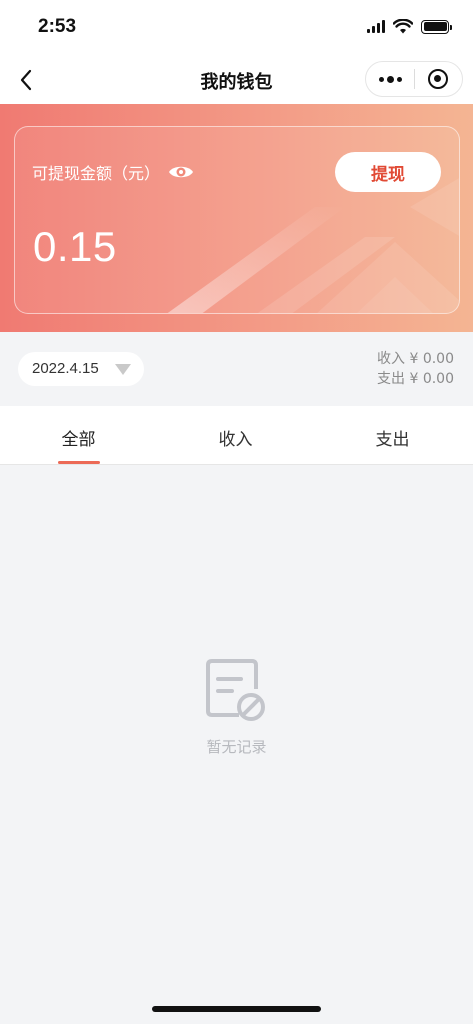 The width and height of the screenshot is (473, 1024). What do you see at coordinates (236, 369) in the screenshot?
I see `filter-row: 2022.4.15 收入 ¥ 0.00 支出 ¥ 0.00` at bounding box center [236, 369].